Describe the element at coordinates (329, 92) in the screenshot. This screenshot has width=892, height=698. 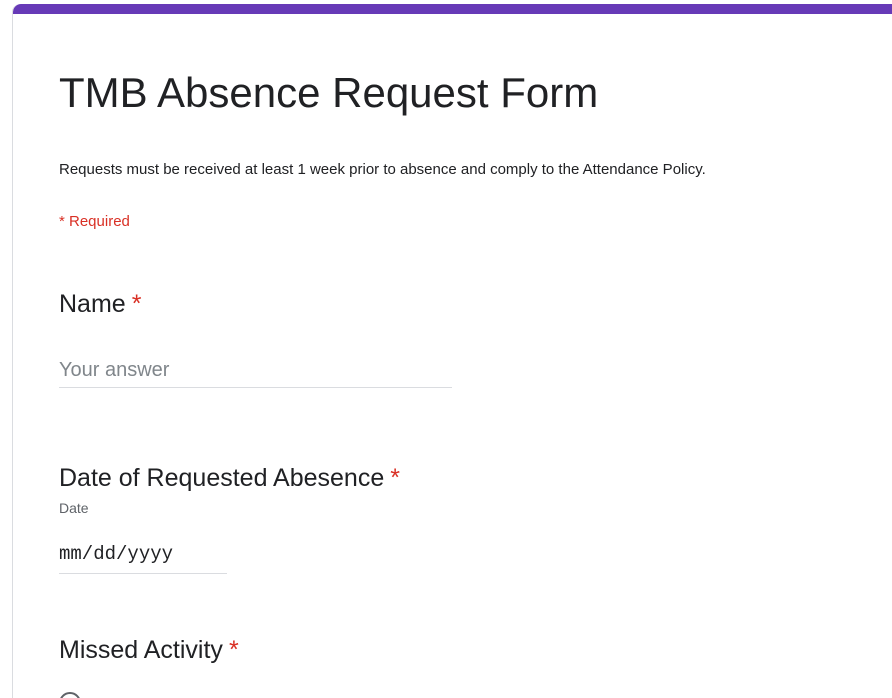
I see `form-title: TMB Absence Request Form` at that location.